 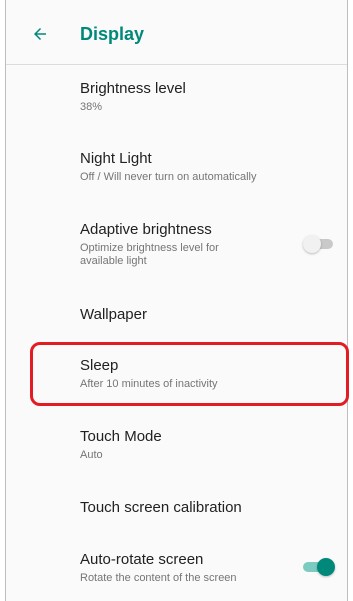 What do you see at coordinates (207, 314) in the screenshot?
I see `wallpaper-item: Wallpaper` at bounding box center [207, 314].